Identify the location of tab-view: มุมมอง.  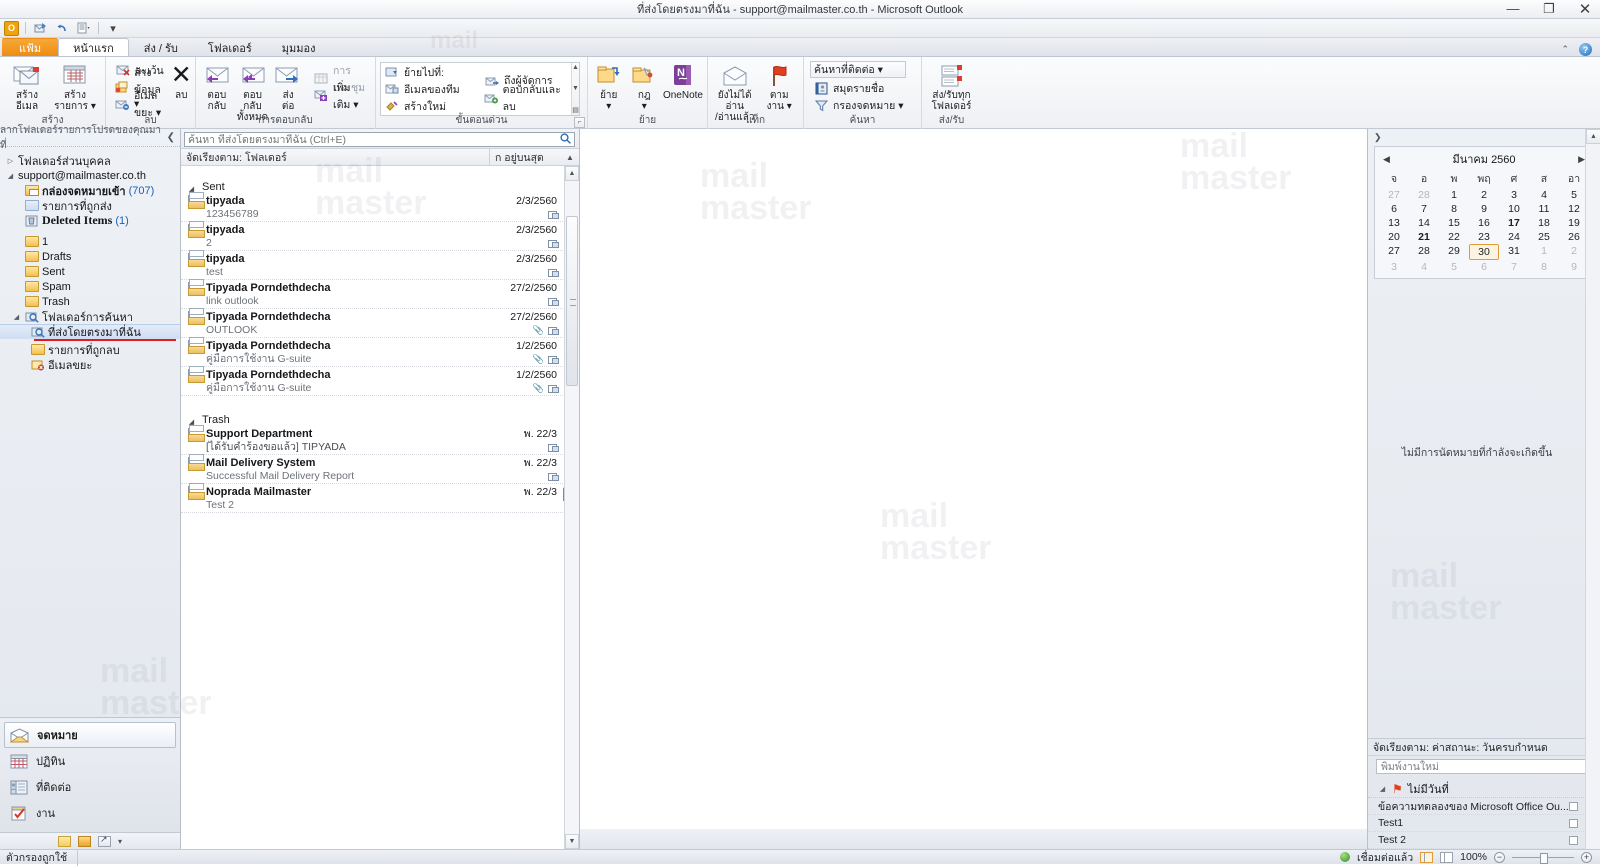
(299, 47).